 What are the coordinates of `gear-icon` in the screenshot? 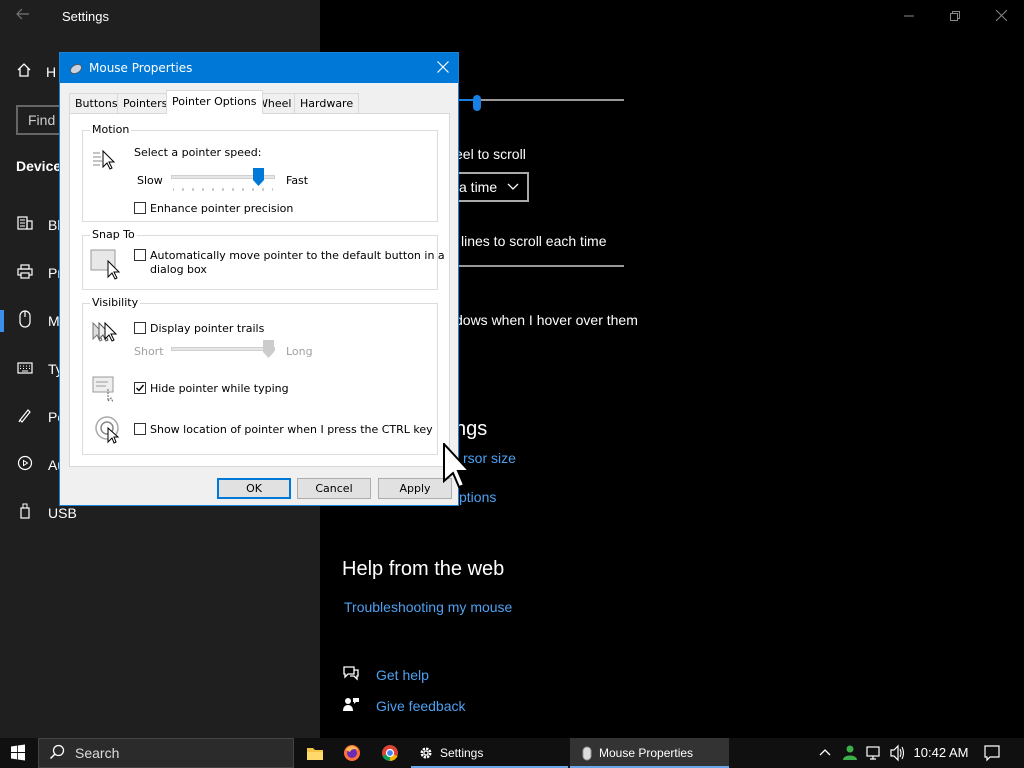 It's located at (426, 753).